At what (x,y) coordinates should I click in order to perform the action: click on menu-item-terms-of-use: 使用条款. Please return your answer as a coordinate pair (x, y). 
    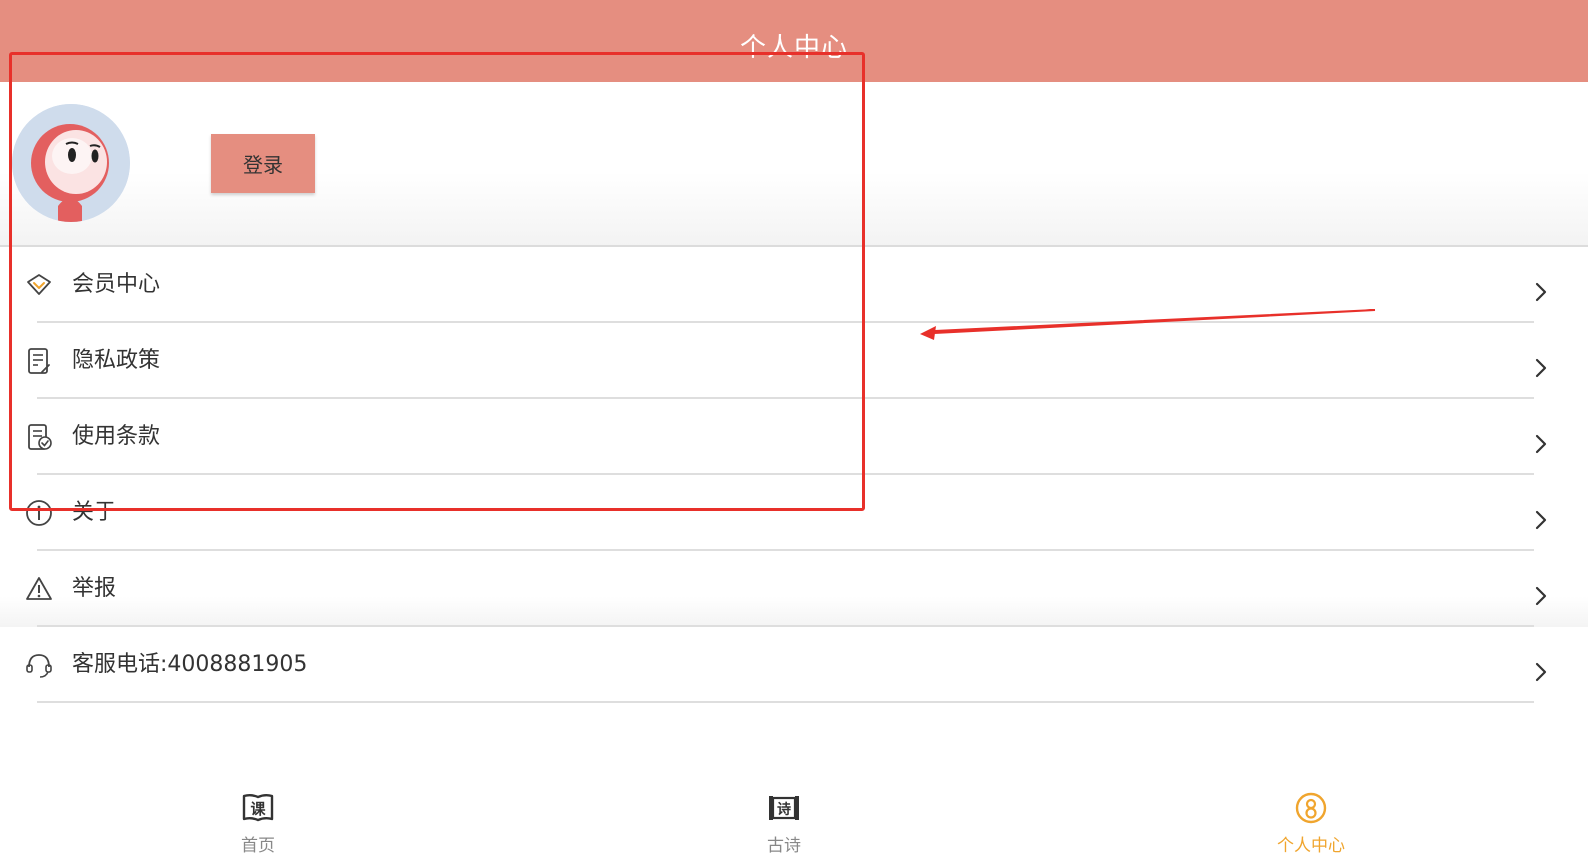
    Looking at the image, I should click on (794, 437).